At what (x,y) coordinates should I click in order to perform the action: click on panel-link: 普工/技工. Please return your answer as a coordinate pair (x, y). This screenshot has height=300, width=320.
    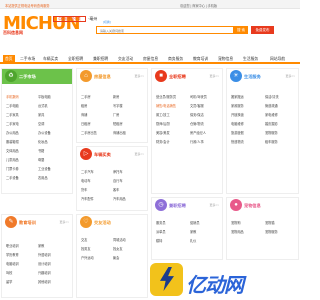
    Looking at the image, I should click on (163, 114).